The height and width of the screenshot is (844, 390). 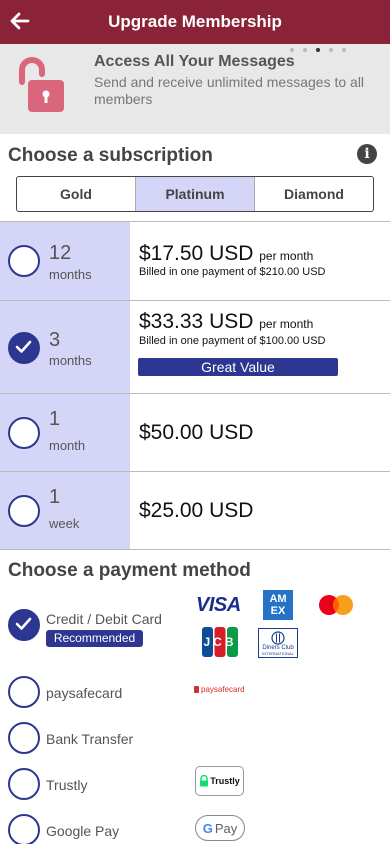 I want to click on unlocked-padlock-icon, so click(x=41, y=84).